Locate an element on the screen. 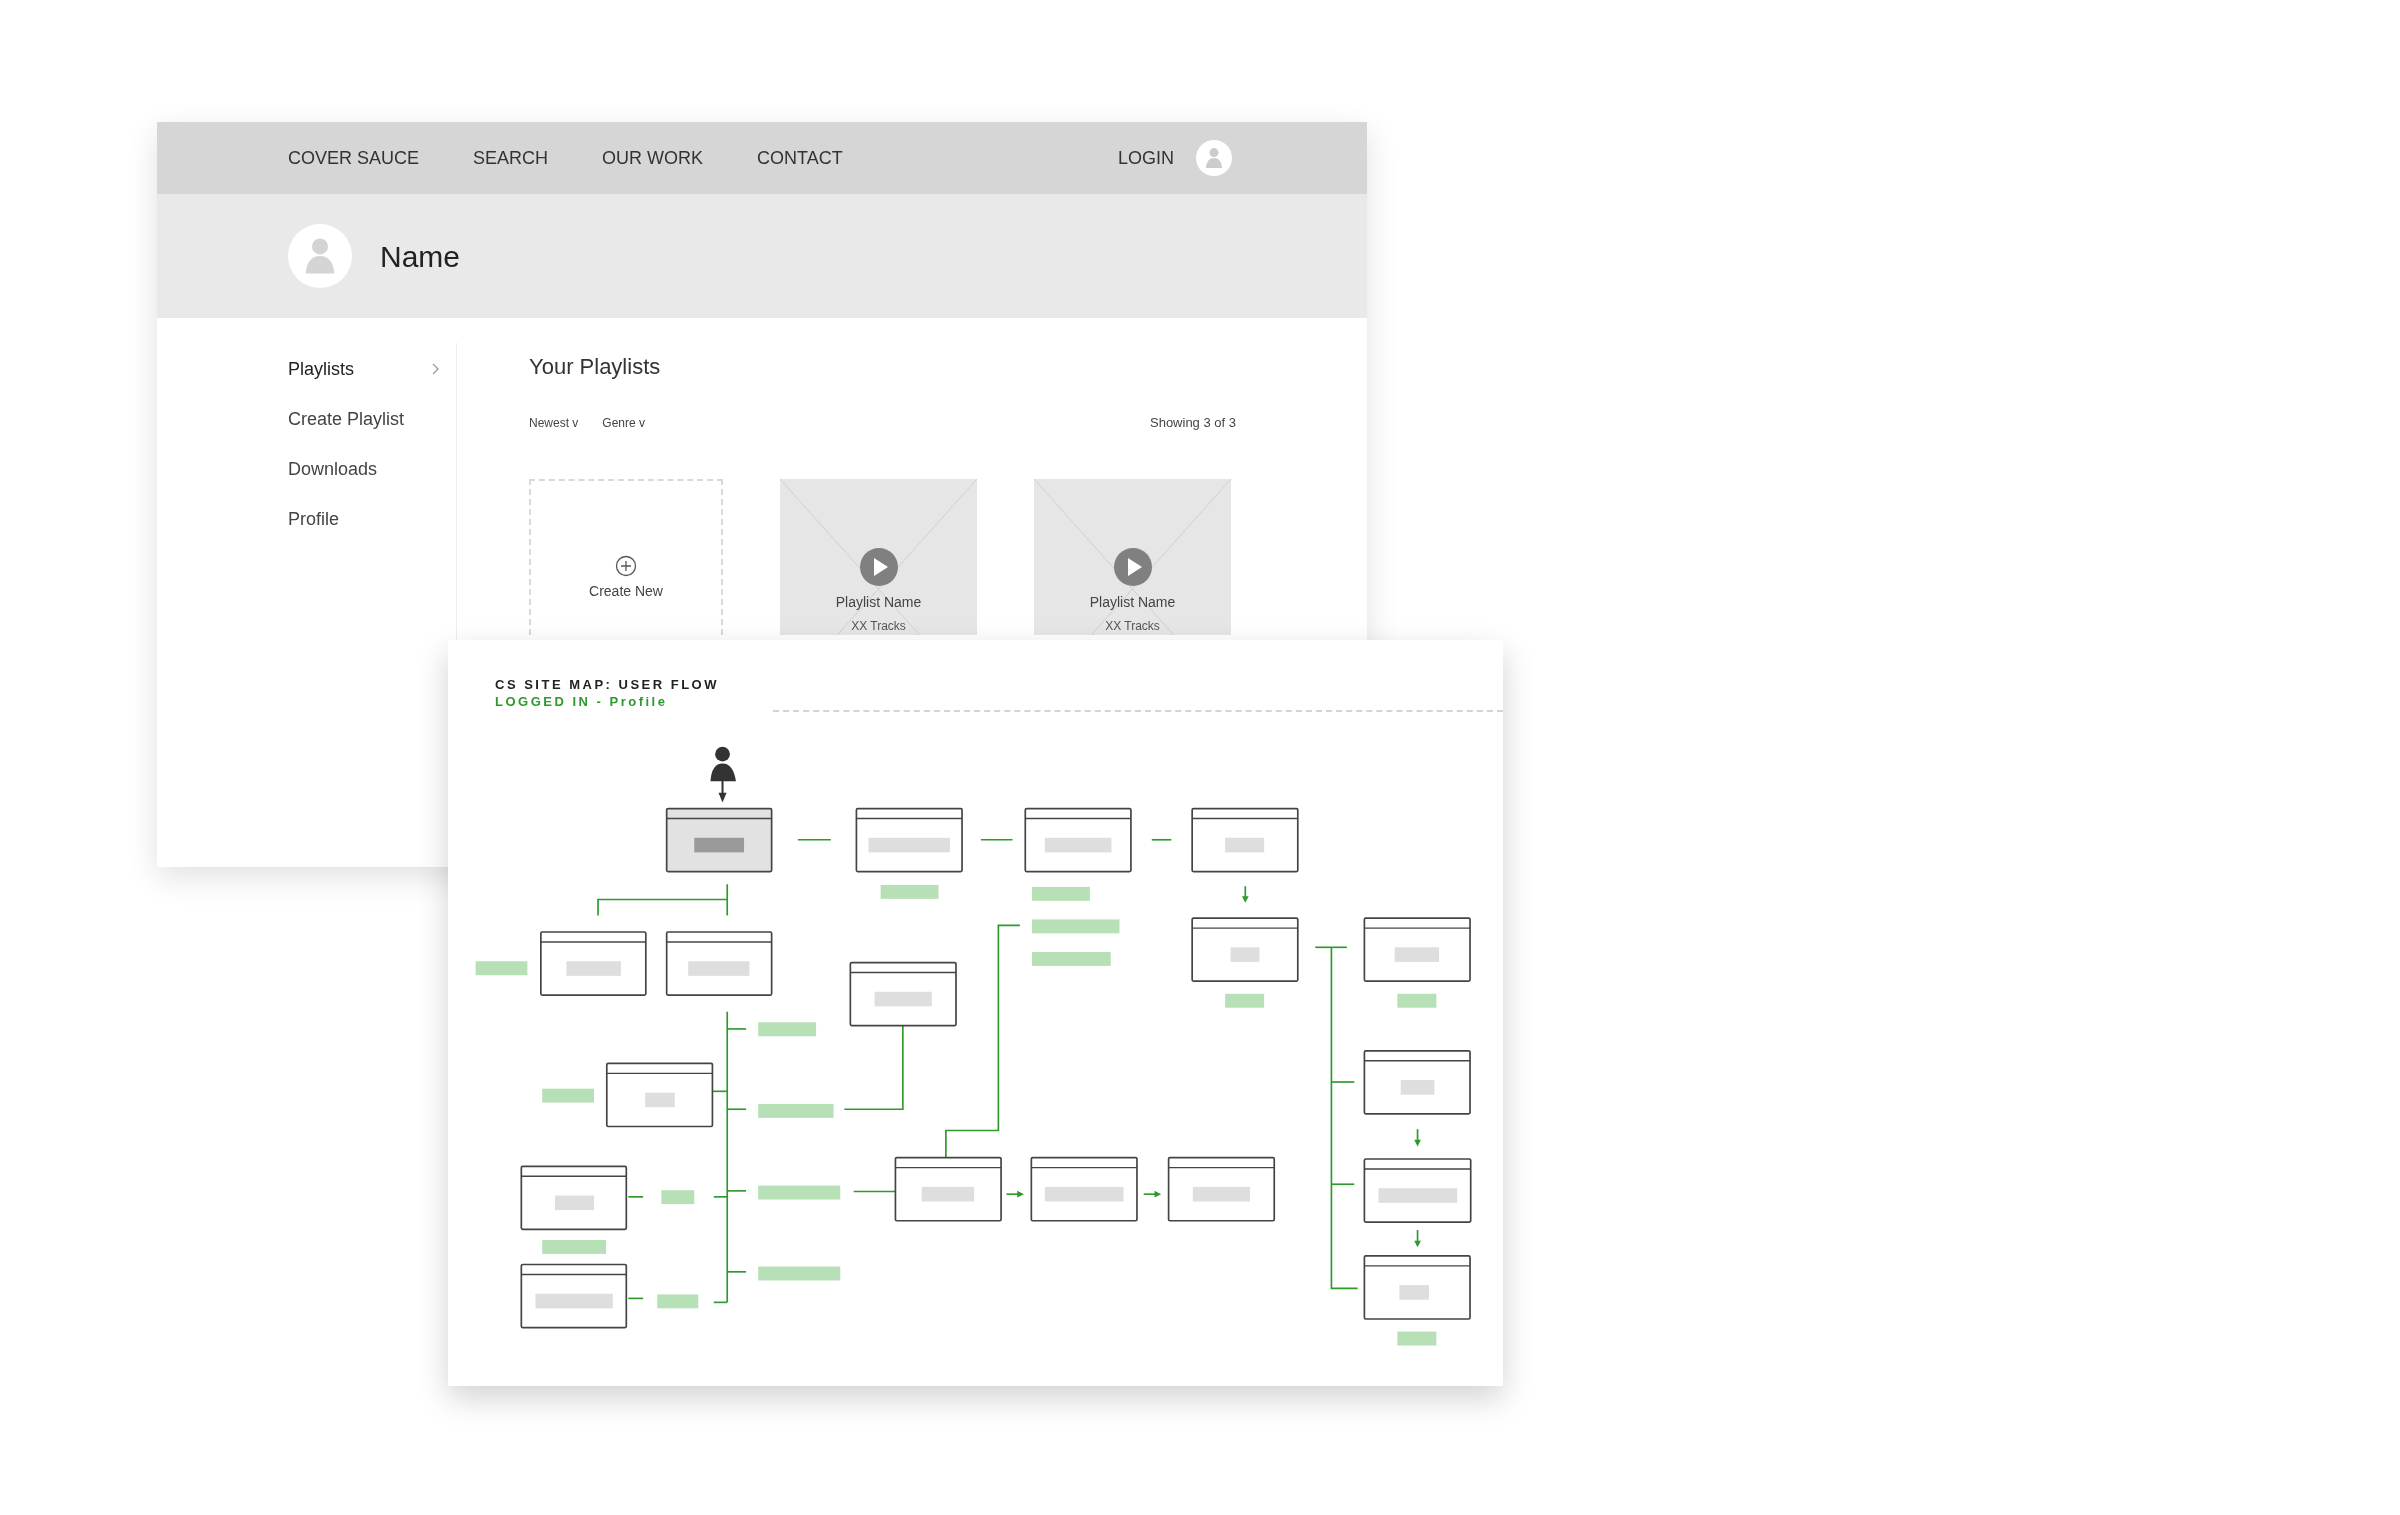 Image resolution: width=2400 pixels, height=1515 pixels. sidebar-item: Playlists is located at coordinates (372, 369).